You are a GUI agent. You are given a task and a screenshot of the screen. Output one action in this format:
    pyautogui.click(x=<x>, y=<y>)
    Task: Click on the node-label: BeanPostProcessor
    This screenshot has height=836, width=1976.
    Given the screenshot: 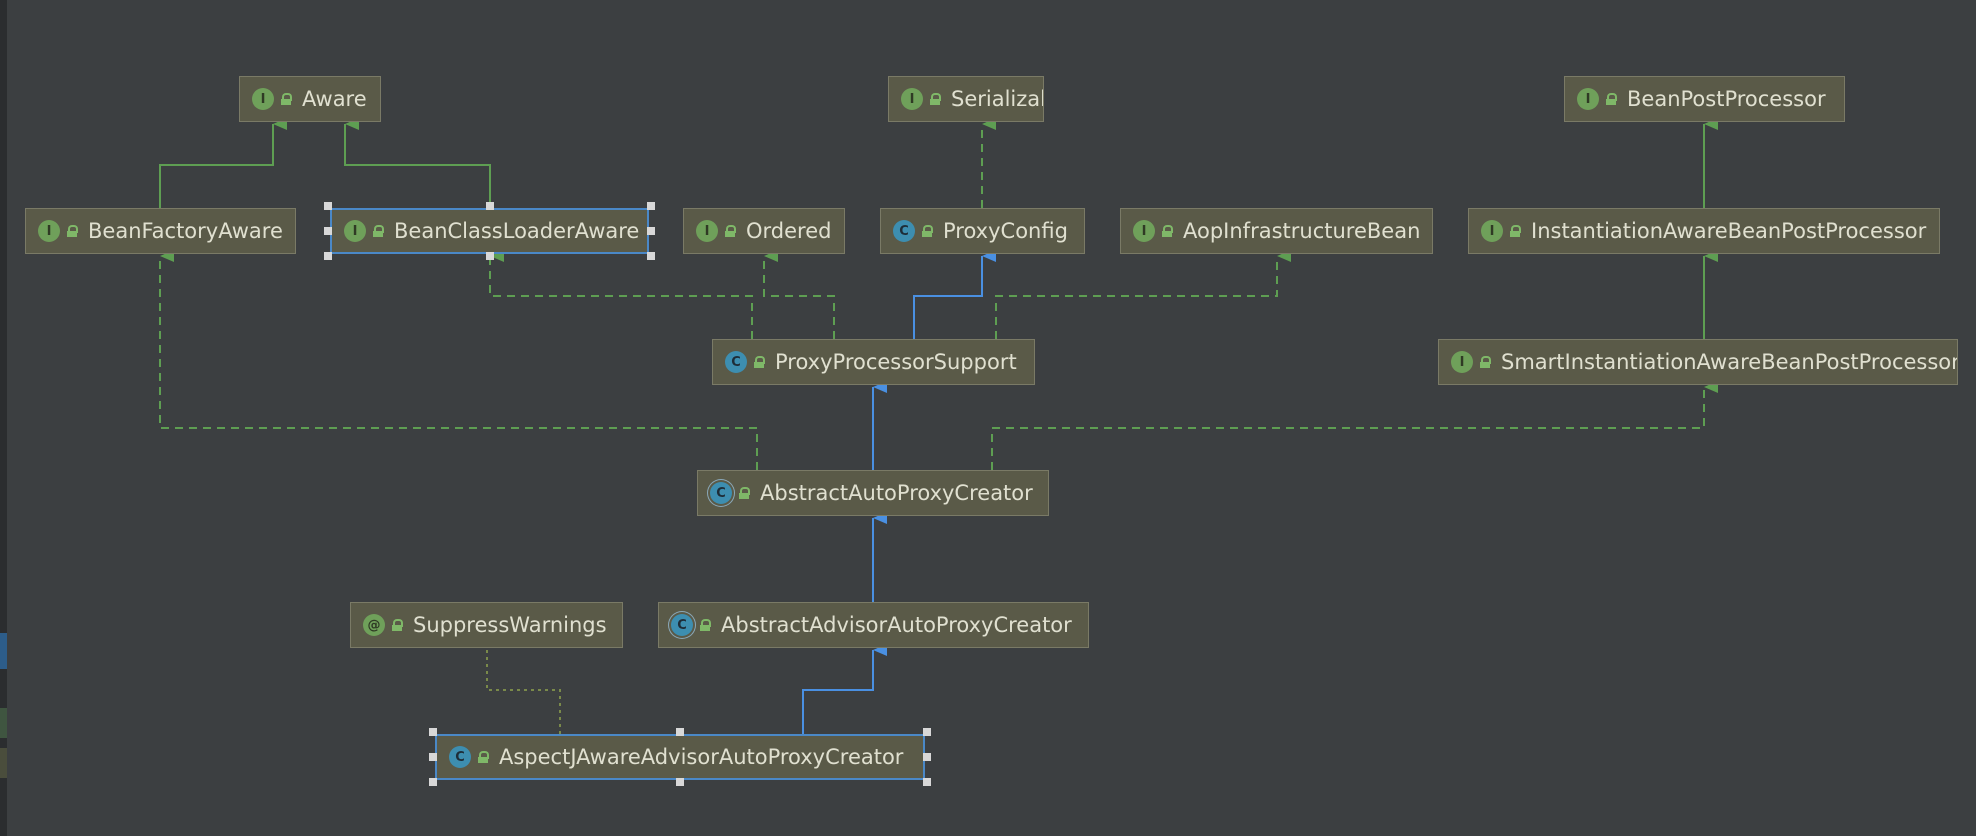 What is the action you would take?
    pyautogui.click(x=1726, y=99)
    